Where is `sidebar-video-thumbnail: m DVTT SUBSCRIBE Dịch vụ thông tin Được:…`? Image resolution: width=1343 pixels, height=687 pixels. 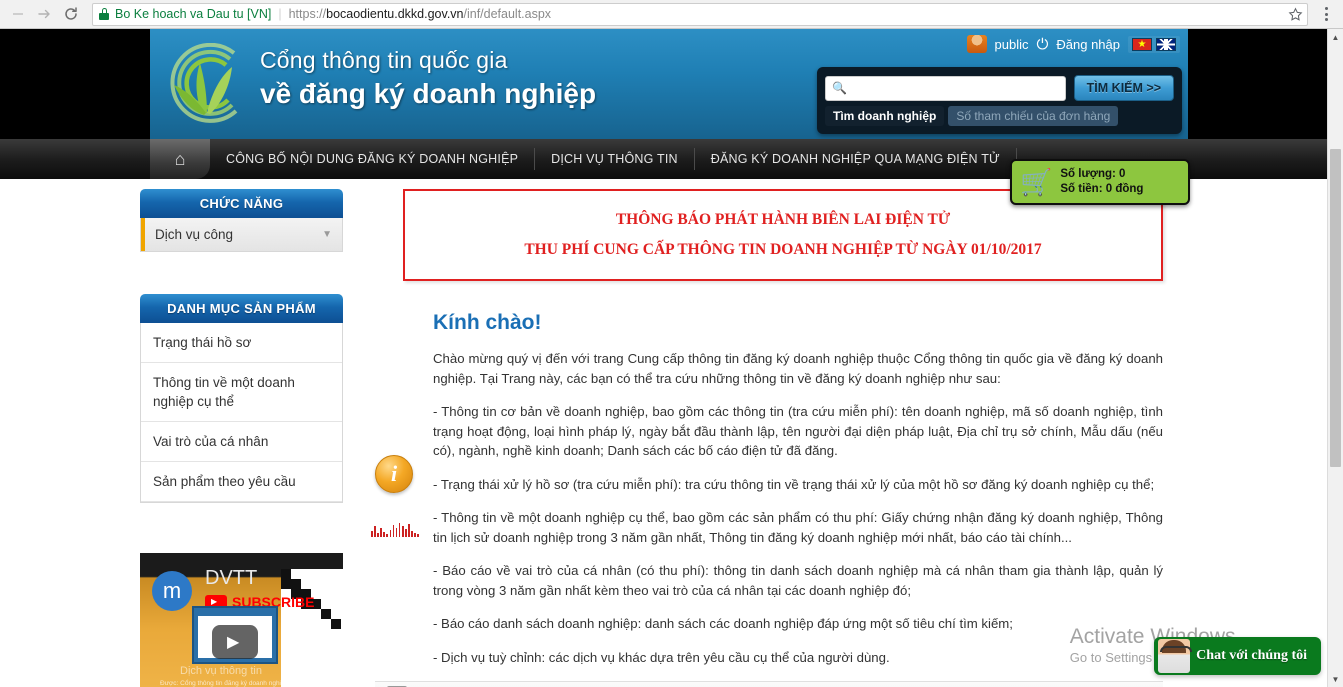
sidebar-video-thumbnail: m DVTT SUBSCRIBE Dịch vụ thông tin Được:… is located at coordinates (241, 620).